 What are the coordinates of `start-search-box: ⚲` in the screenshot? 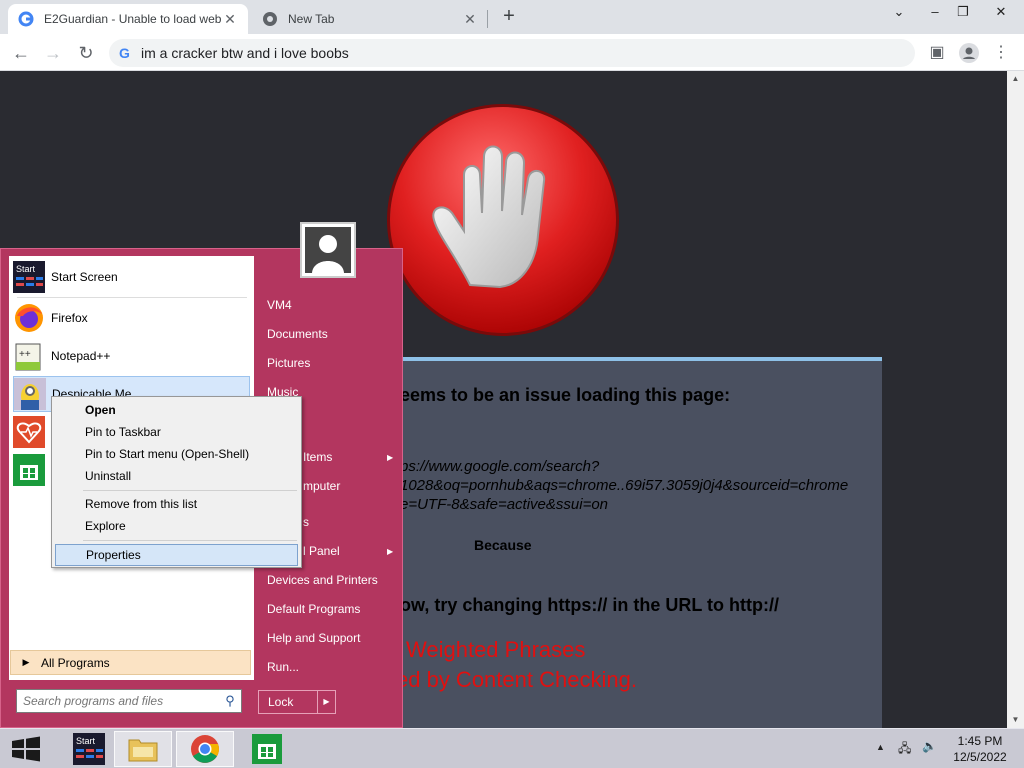 It's located at (129, 701).